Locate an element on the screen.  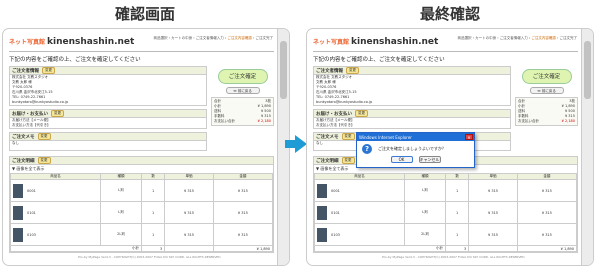
section-header: ご注文者情報 変更 is located at coordinates (108, 71).